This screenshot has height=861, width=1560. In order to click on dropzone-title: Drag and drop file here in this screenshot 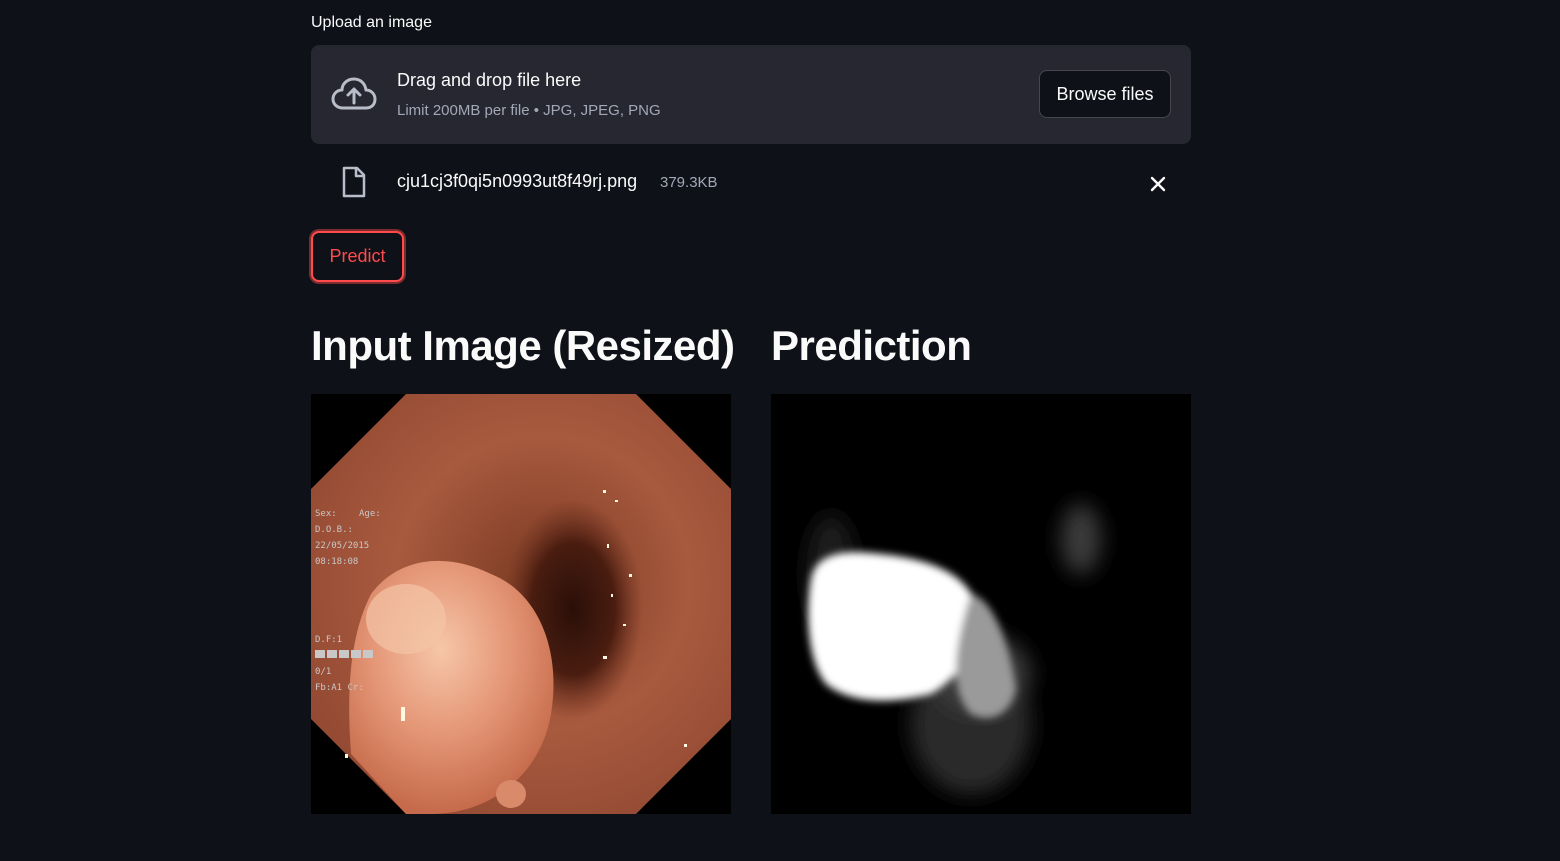, I will do `click(489, 80)`.